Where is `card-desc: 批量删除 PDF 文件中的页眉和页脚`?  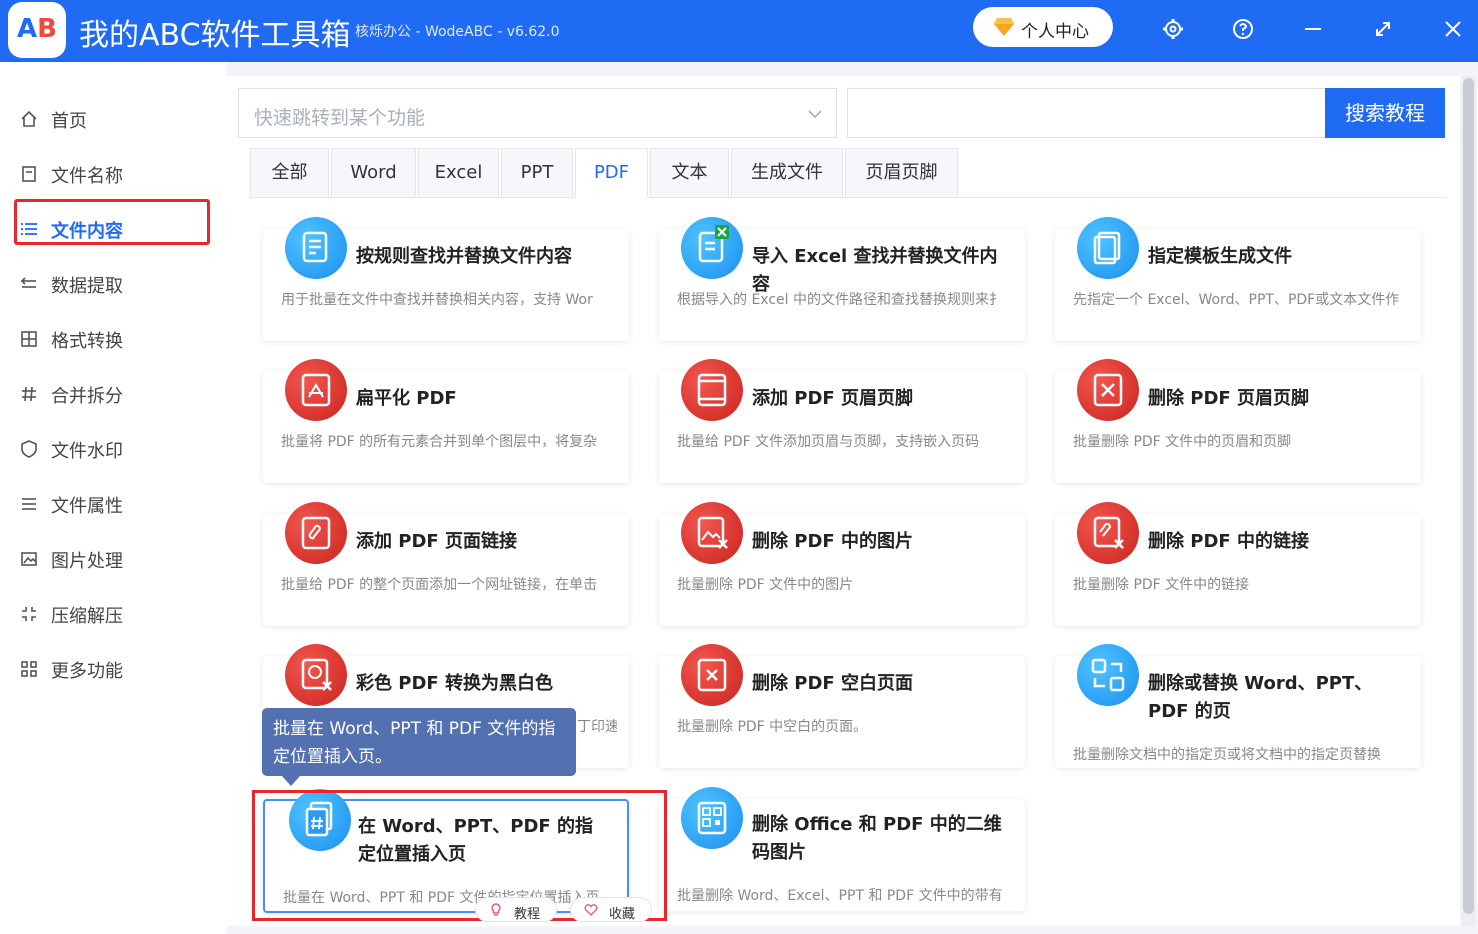
card-desc: 批量删除 PDF 文件中的页眉和页脚 is located at coordinates (1182, 442).